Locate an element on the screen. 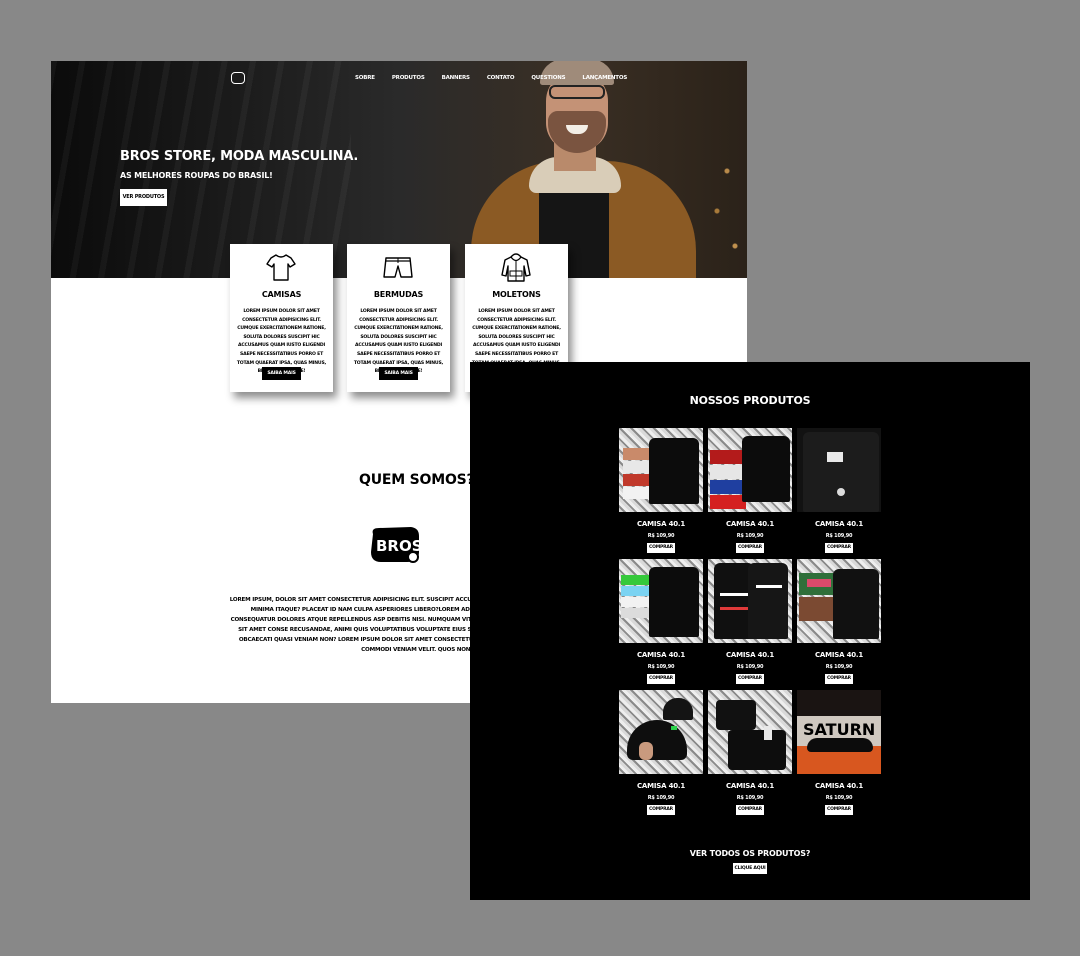 The image size is (1080, 956). product-card: SATURN CAMISA 40.1 R$ 109,90 COMPRAR is located at coordinates (839, 755).